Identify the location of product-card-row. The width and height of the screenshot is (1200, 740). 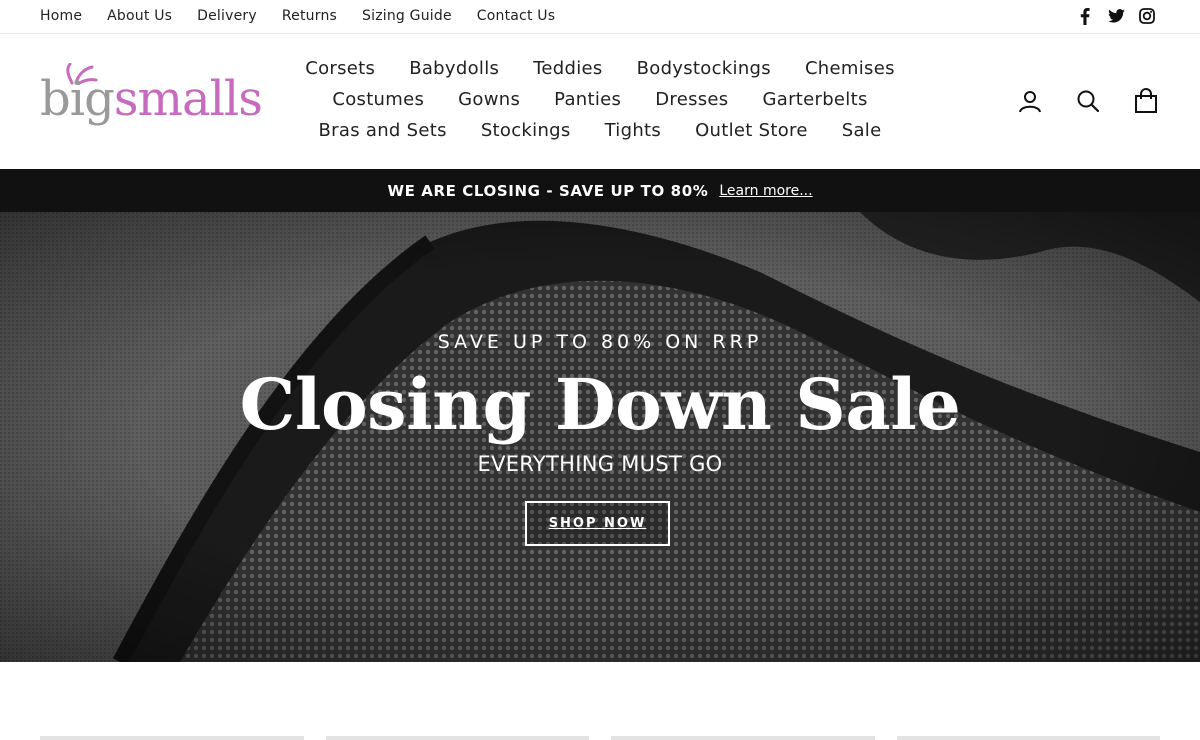
(600, 738).